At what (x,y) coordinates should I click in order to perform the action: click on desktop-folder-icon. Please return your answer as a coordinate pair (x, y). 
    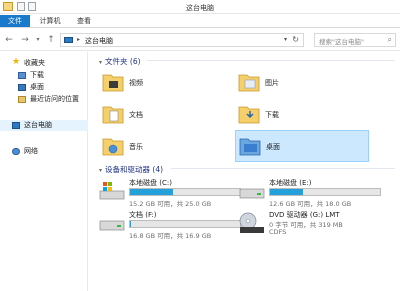
    Looking at the image, I should click on (250, 147).